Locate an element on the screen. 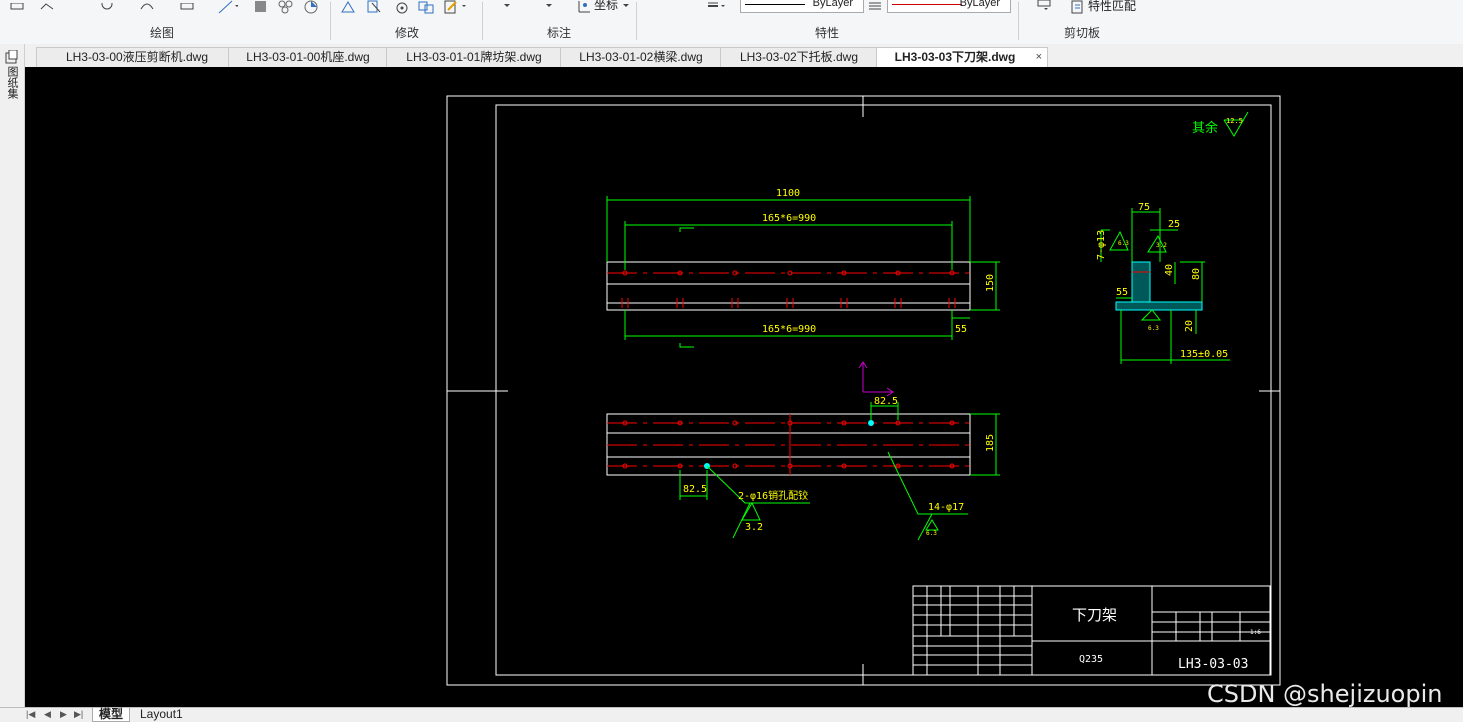 The height and width of the screenshot is (722, 1463). match-properties-label: 特性匹配 is located at coordinates (1112, 7).